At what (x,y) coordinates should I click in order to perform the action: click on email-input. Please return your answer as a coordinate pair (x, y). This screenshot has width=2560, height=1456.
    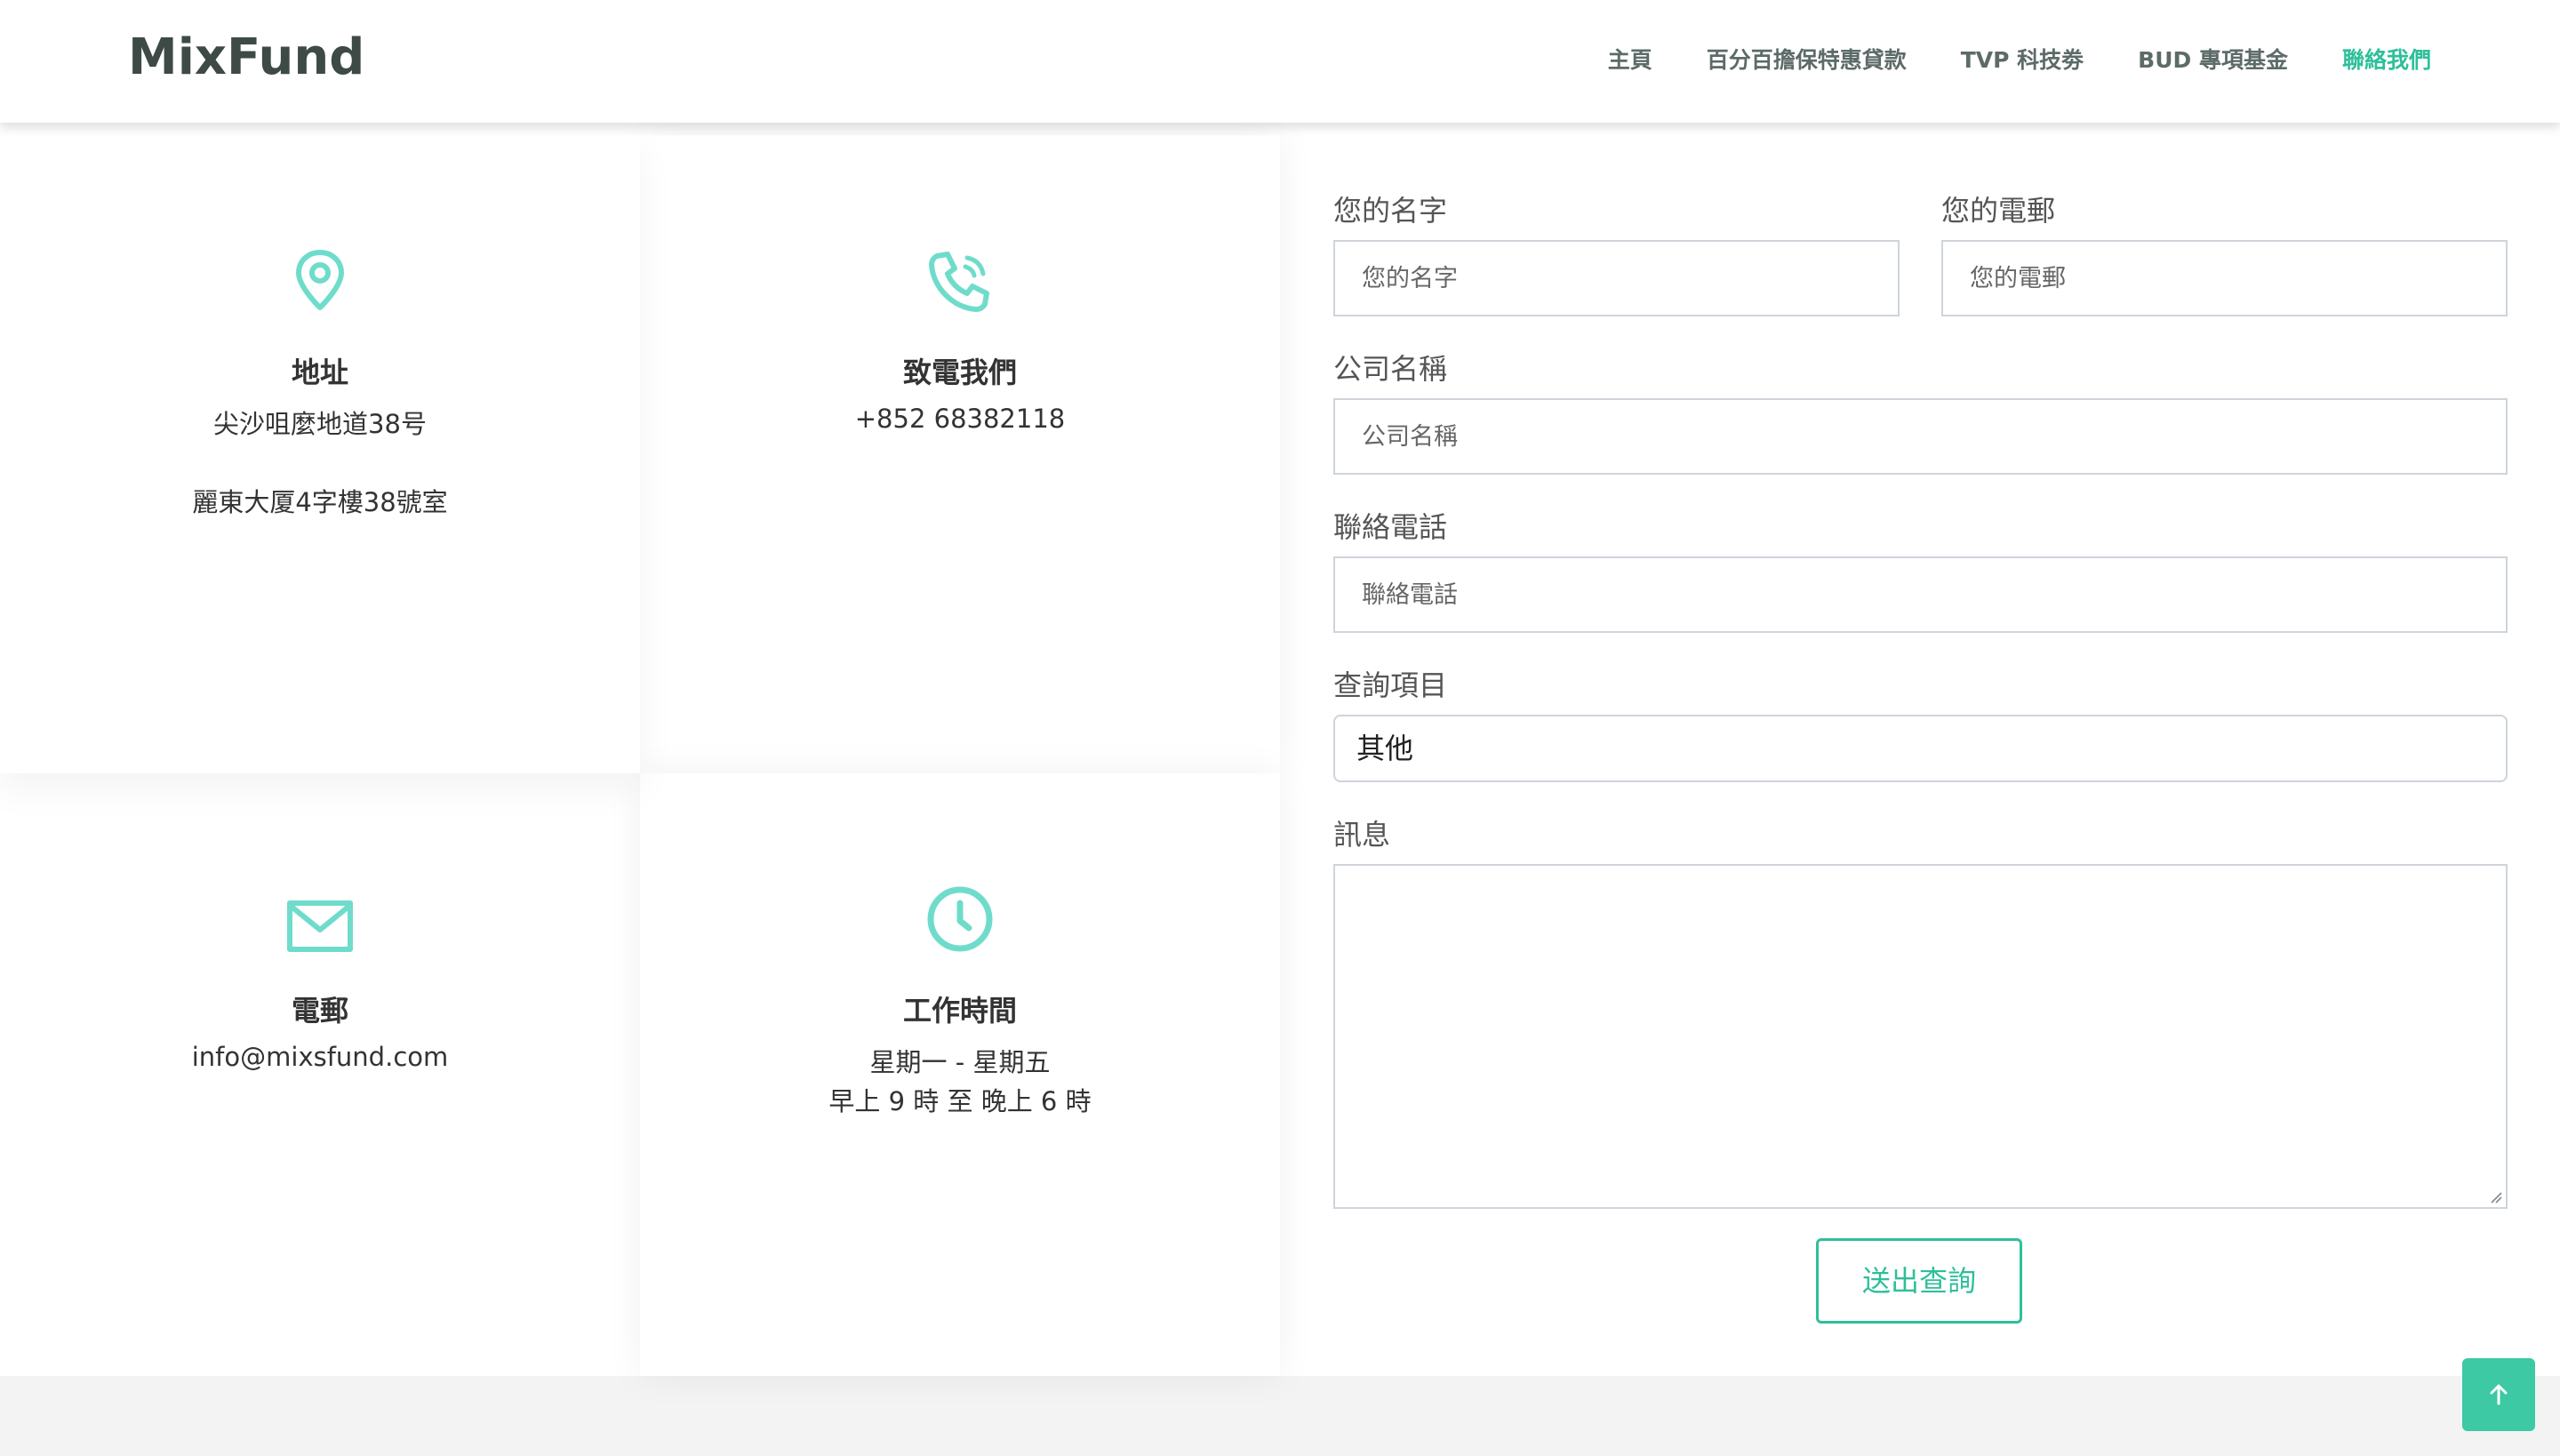
    Looking at the image, I should click on (2224, 278).